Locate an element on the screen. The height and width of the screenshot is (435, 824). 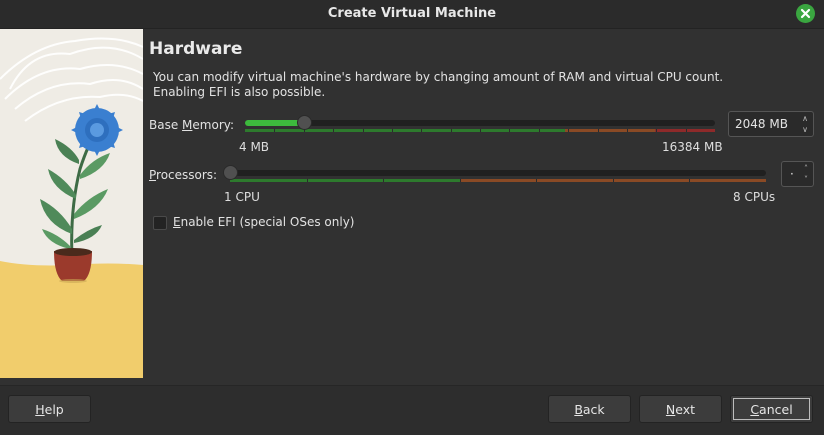
back-button: Back is located at coordinates (589, 409).